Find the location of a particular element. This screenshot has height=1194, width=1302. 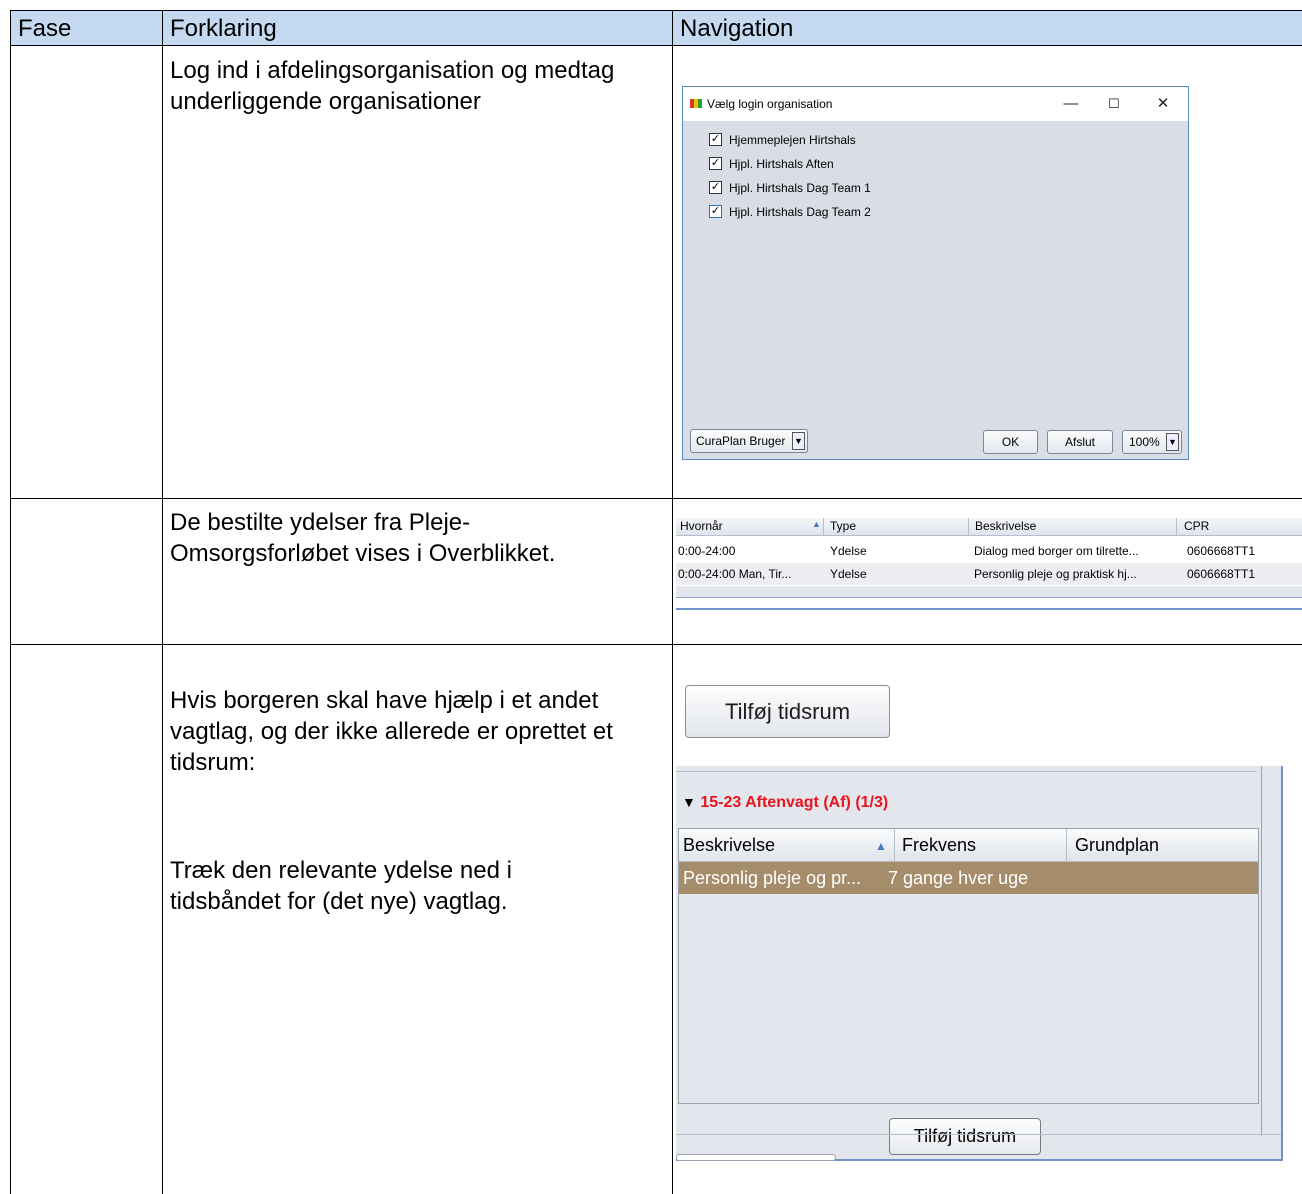

row2-forklaring-line1: De bestilte ydelser fra Pleje- is located at coordinates (320, 522).